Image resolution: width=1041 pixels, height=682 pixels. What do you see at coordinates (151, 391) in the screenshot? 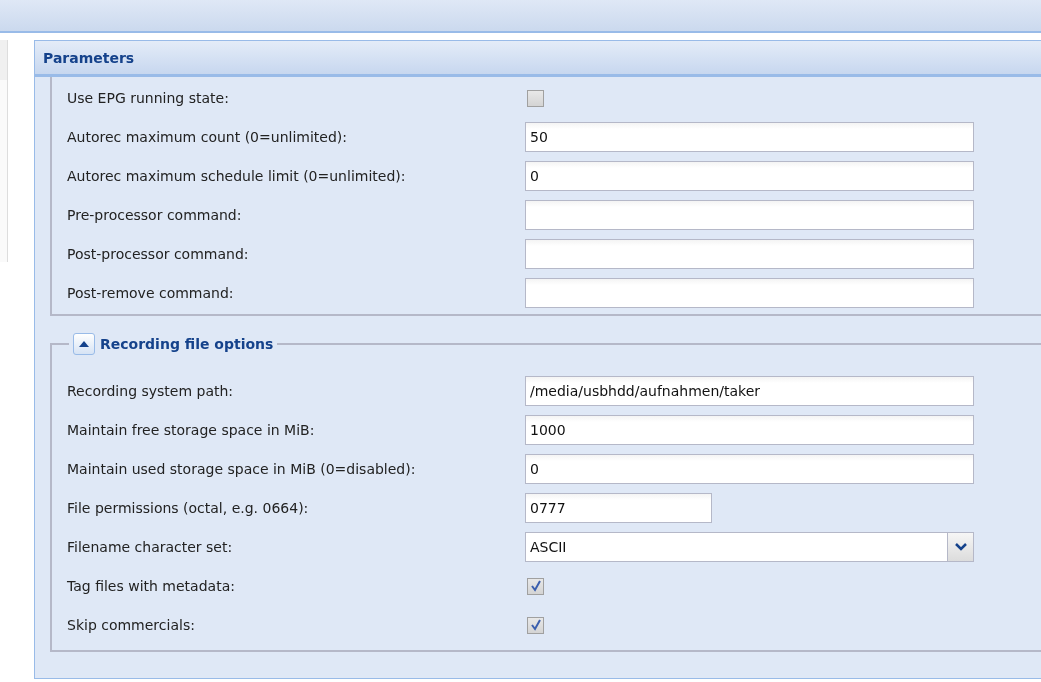
I see `field-label: Recording system path:` at bounding box center [151, 391].